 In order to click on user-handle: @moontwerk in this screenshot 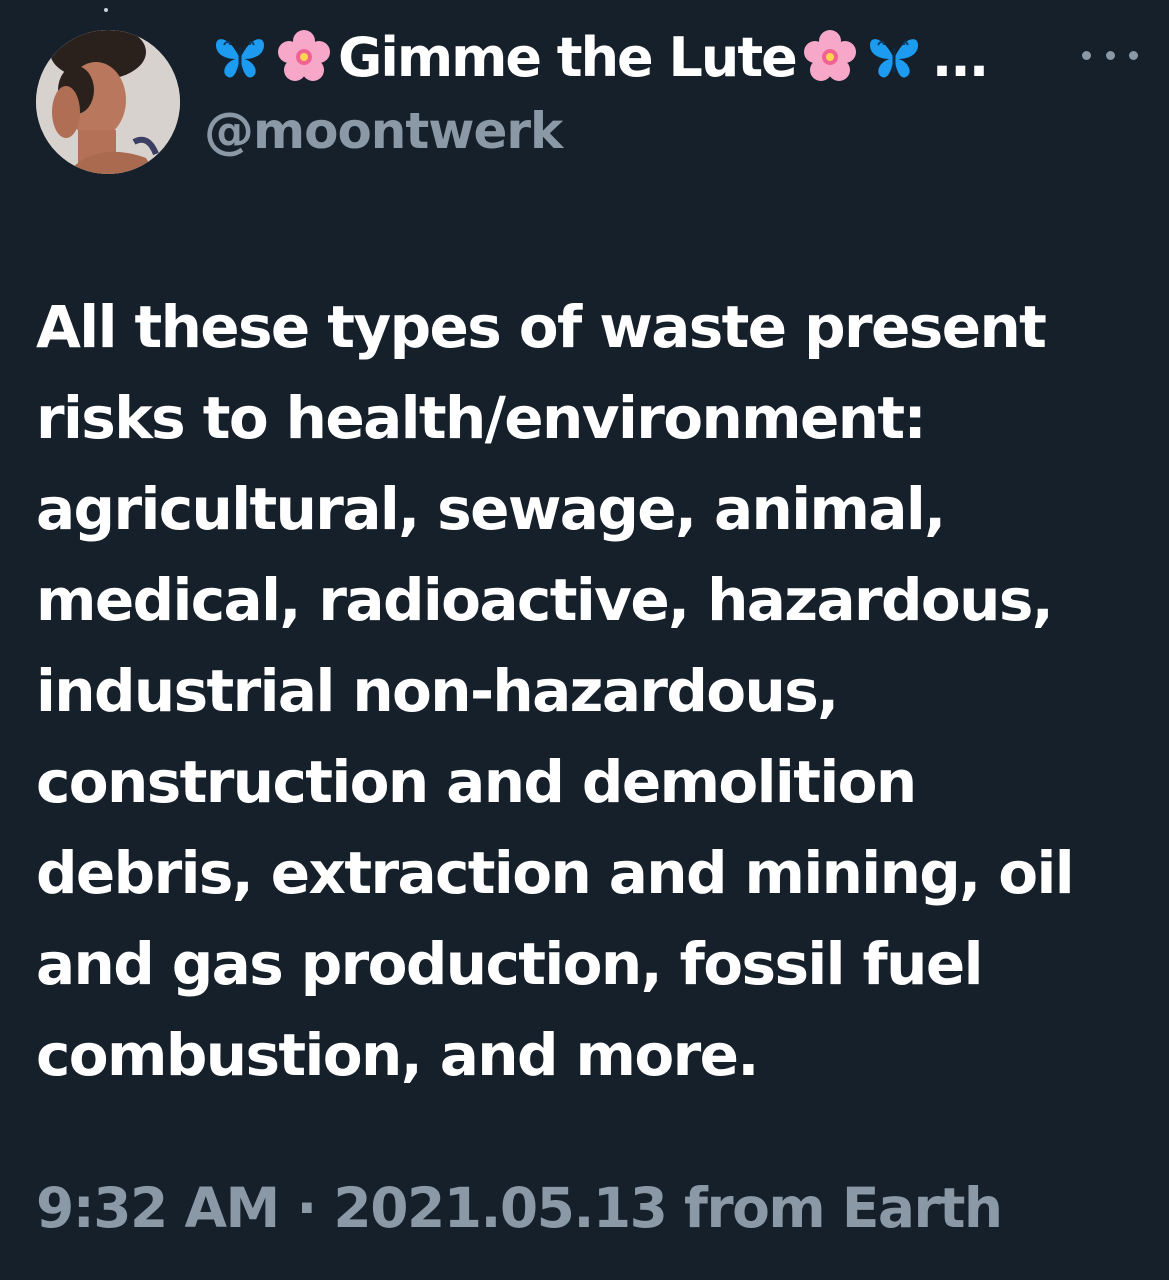, I will do `click(383, 131)`.